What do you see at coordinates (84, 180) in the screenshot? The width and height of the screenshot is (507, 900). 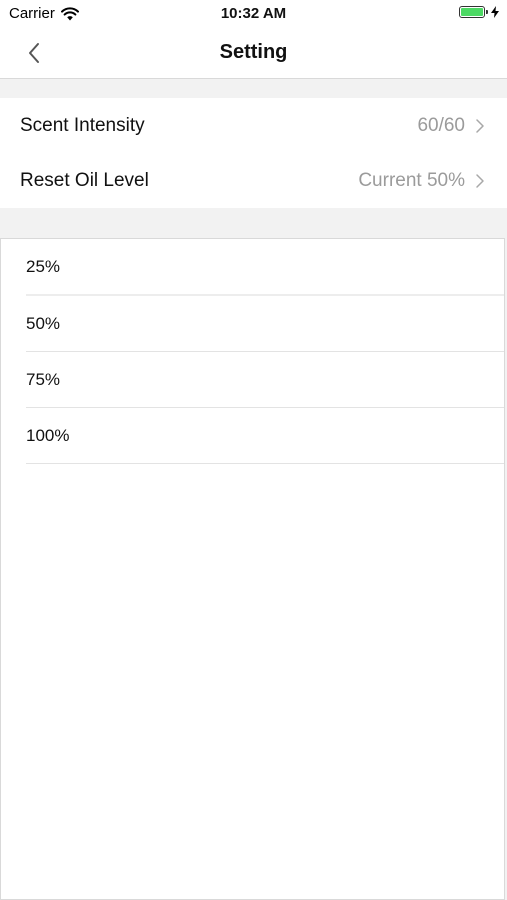 I see `reset-oil-level-label: Reset Oil Level` at bounding box center [84, 180].